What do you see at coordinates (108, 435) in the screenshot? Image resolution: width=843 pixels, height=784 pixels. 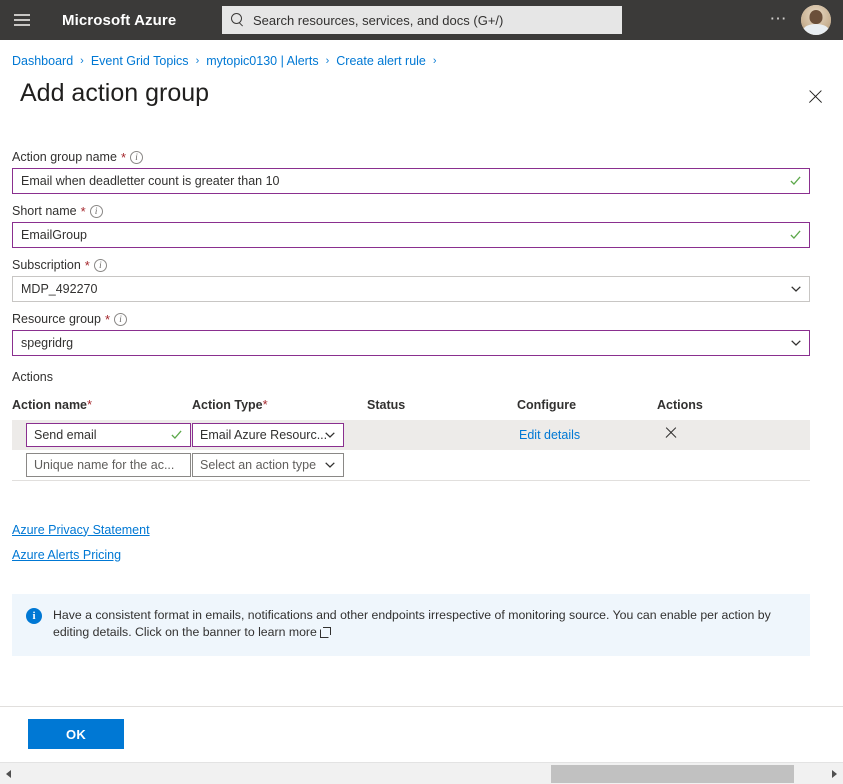 I see `action-name-input-row-1: Send email` at bounding box center [108, 435].